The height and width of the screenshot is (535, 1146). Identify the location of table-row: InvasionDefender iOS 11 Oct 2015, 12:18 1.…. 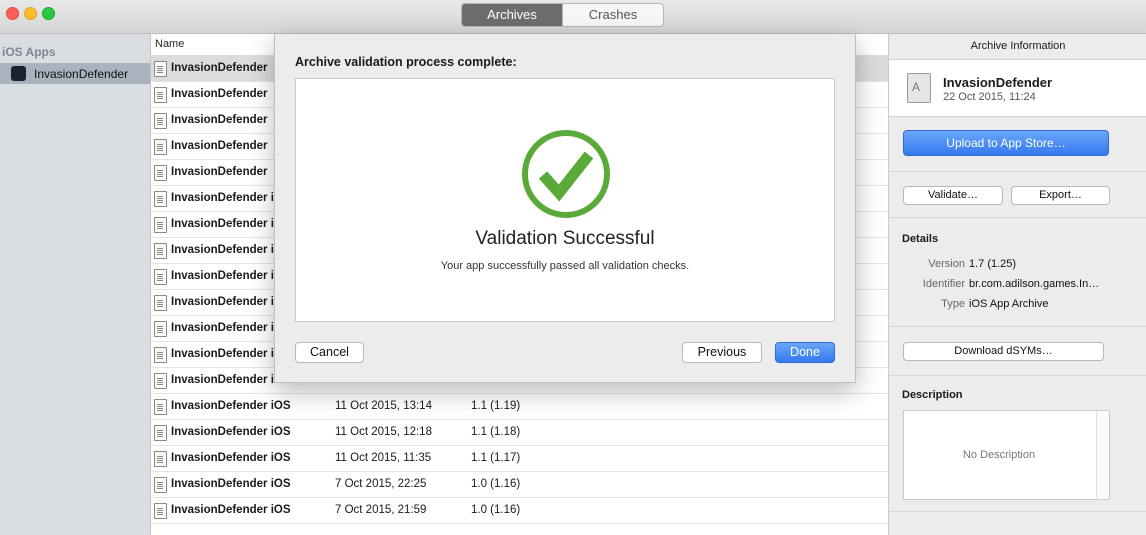
(519, 433).